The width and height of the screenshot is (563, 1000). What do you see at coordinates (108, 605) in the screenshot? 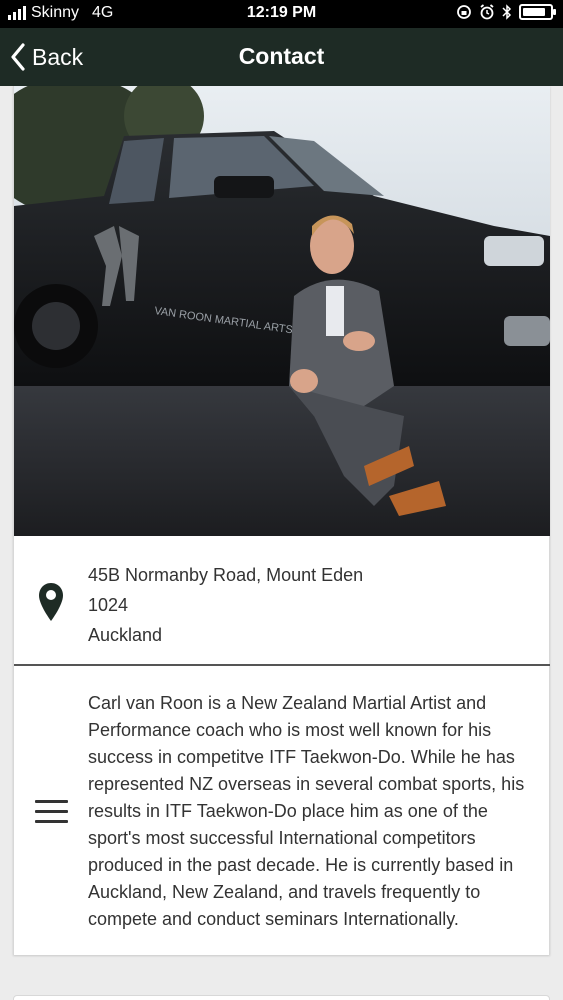
I see `address-line-postcode: 1024` at bounding box center [108, 605].